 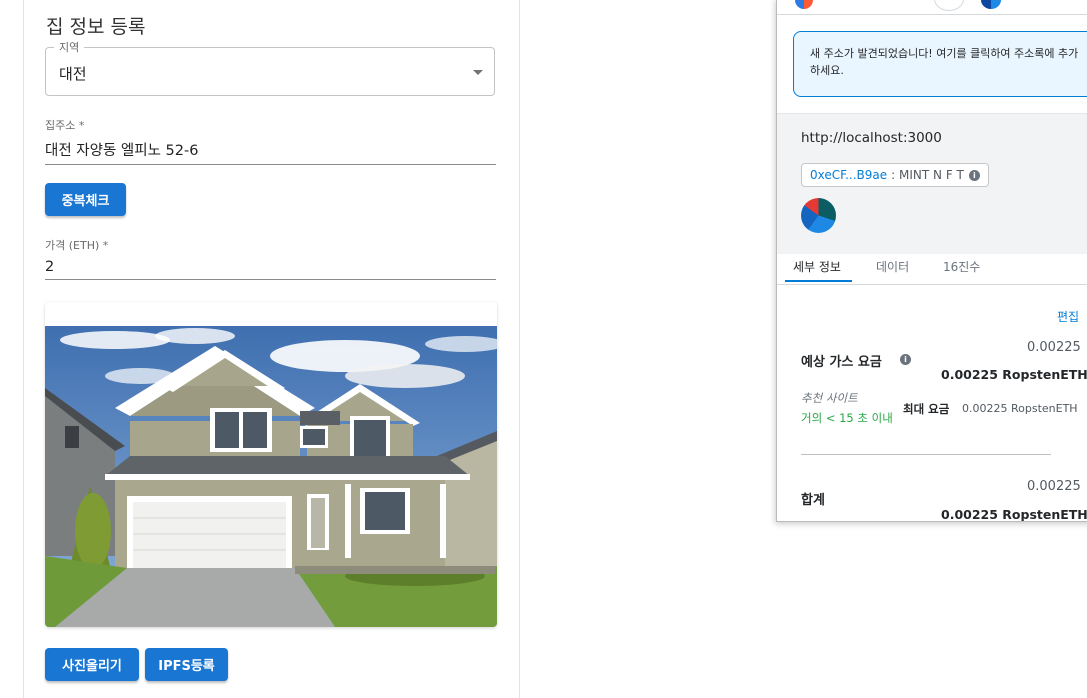 I want to click on page-title: 집 정보 등록, so click(x=96, y=27).